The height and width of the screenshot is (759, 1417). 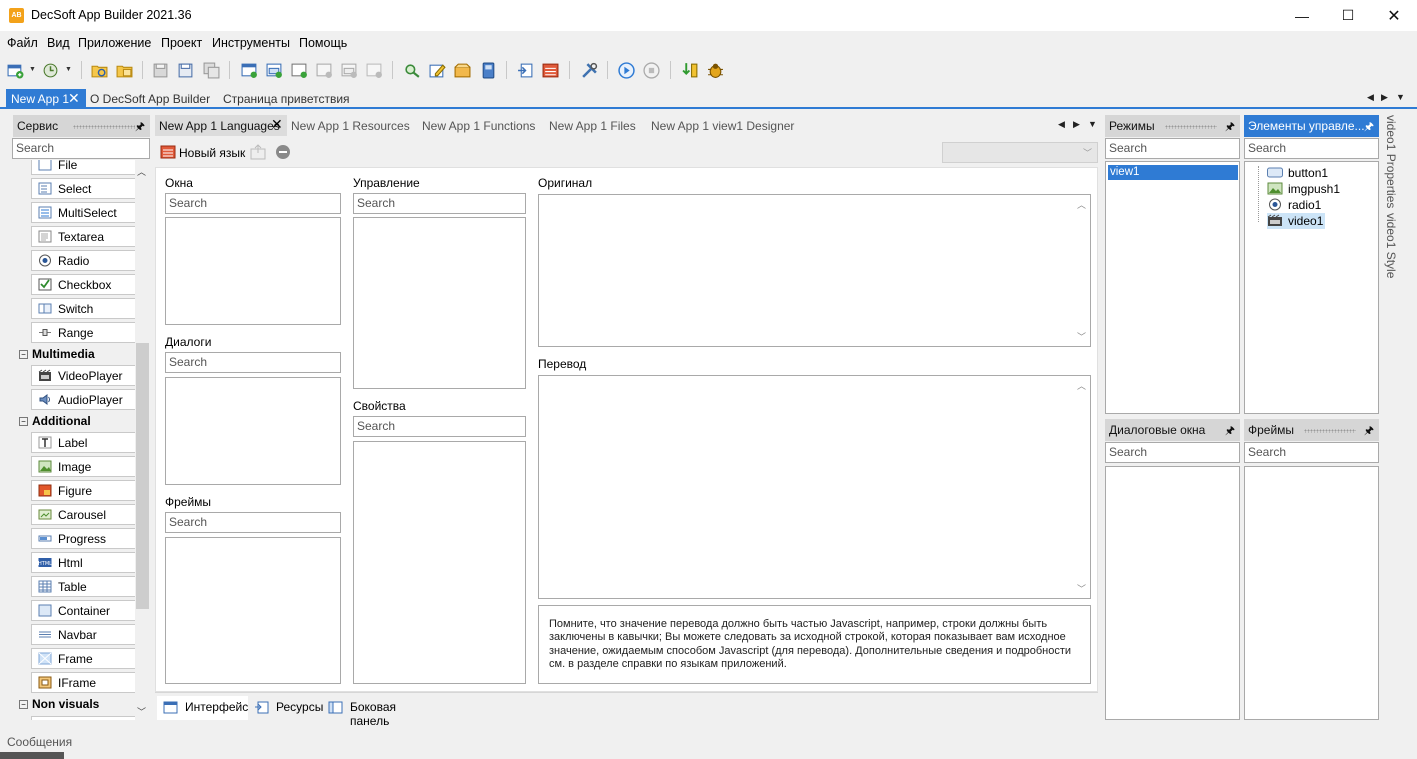 I want to click on editor-tab-functions: New App 1 Functions, so click(x=478, y=126).